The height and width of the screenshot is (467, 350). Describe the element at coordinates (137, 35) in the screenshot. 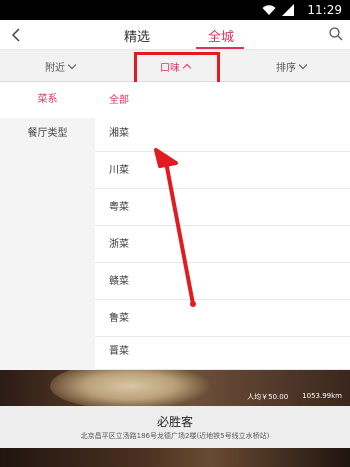

I see `tab-featured: 精选` at that location.